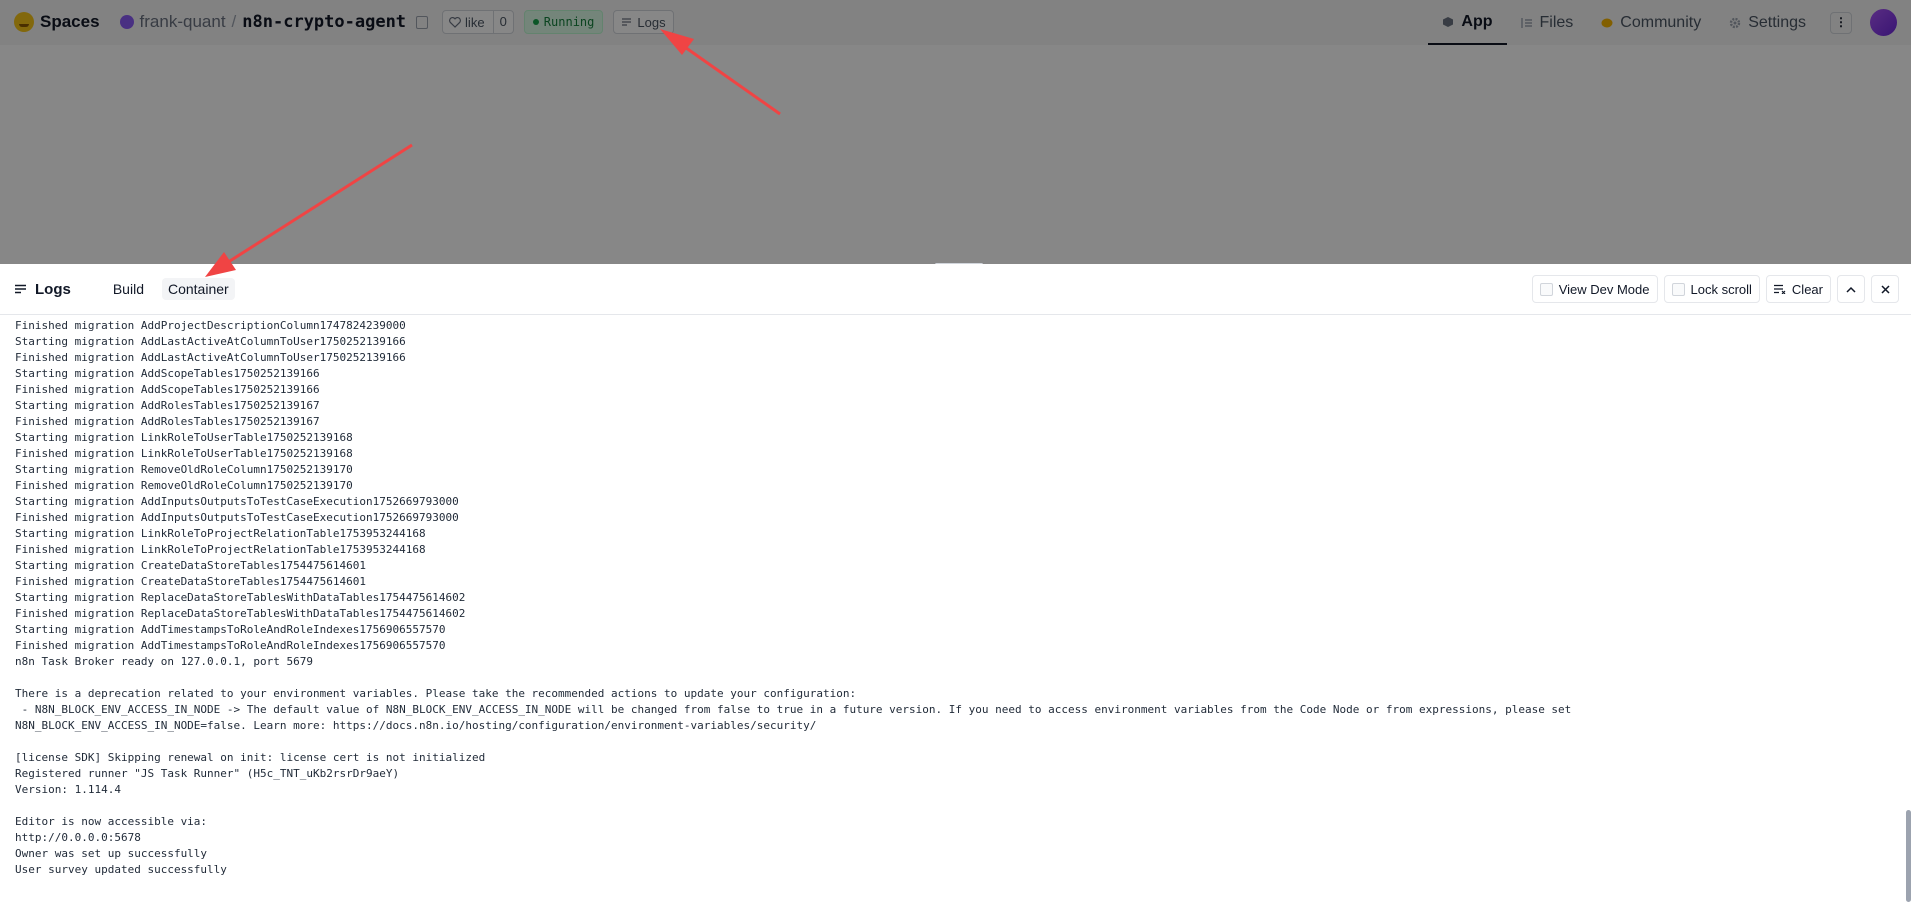 The width and height of the screenshot is (1911, 902). I want to click on clear-button: Clear, so click(1798, 289).